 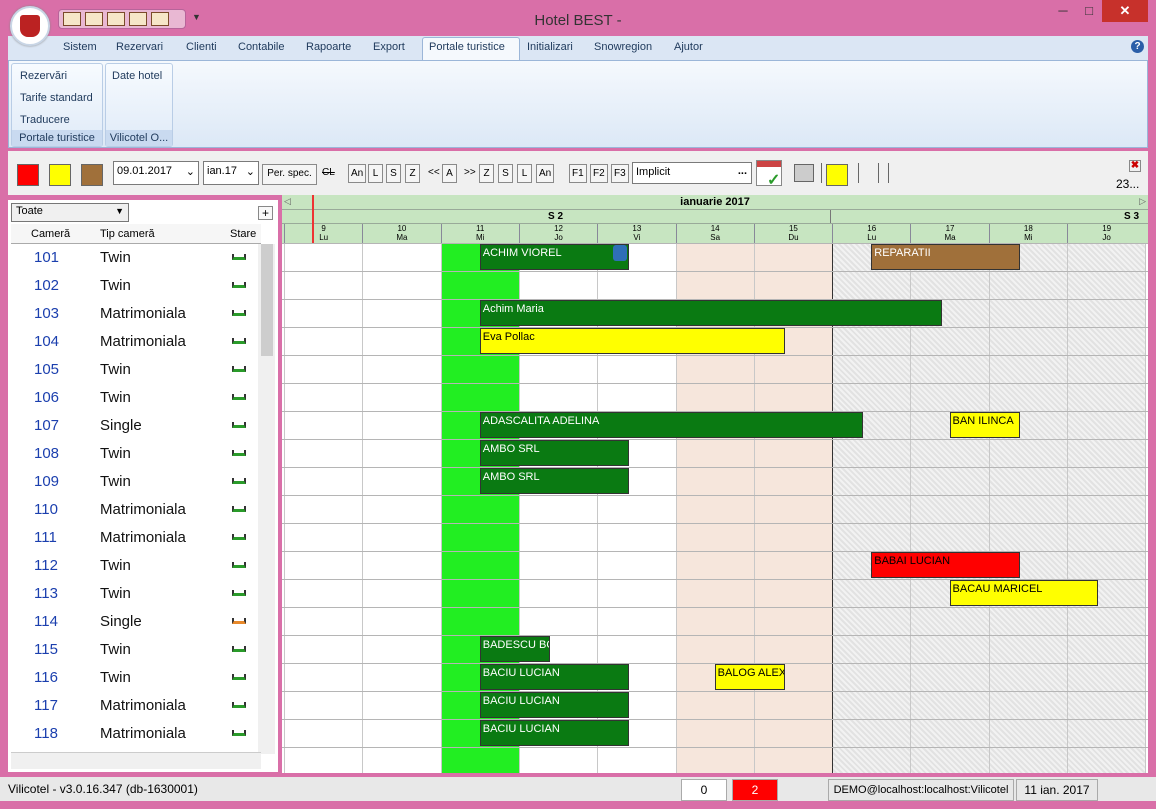 What do you see at coordinates (56, 98) in the screenshot?
I see `ribbon-tarife-standard: Tarife standard` at bounding box center [56, 98].